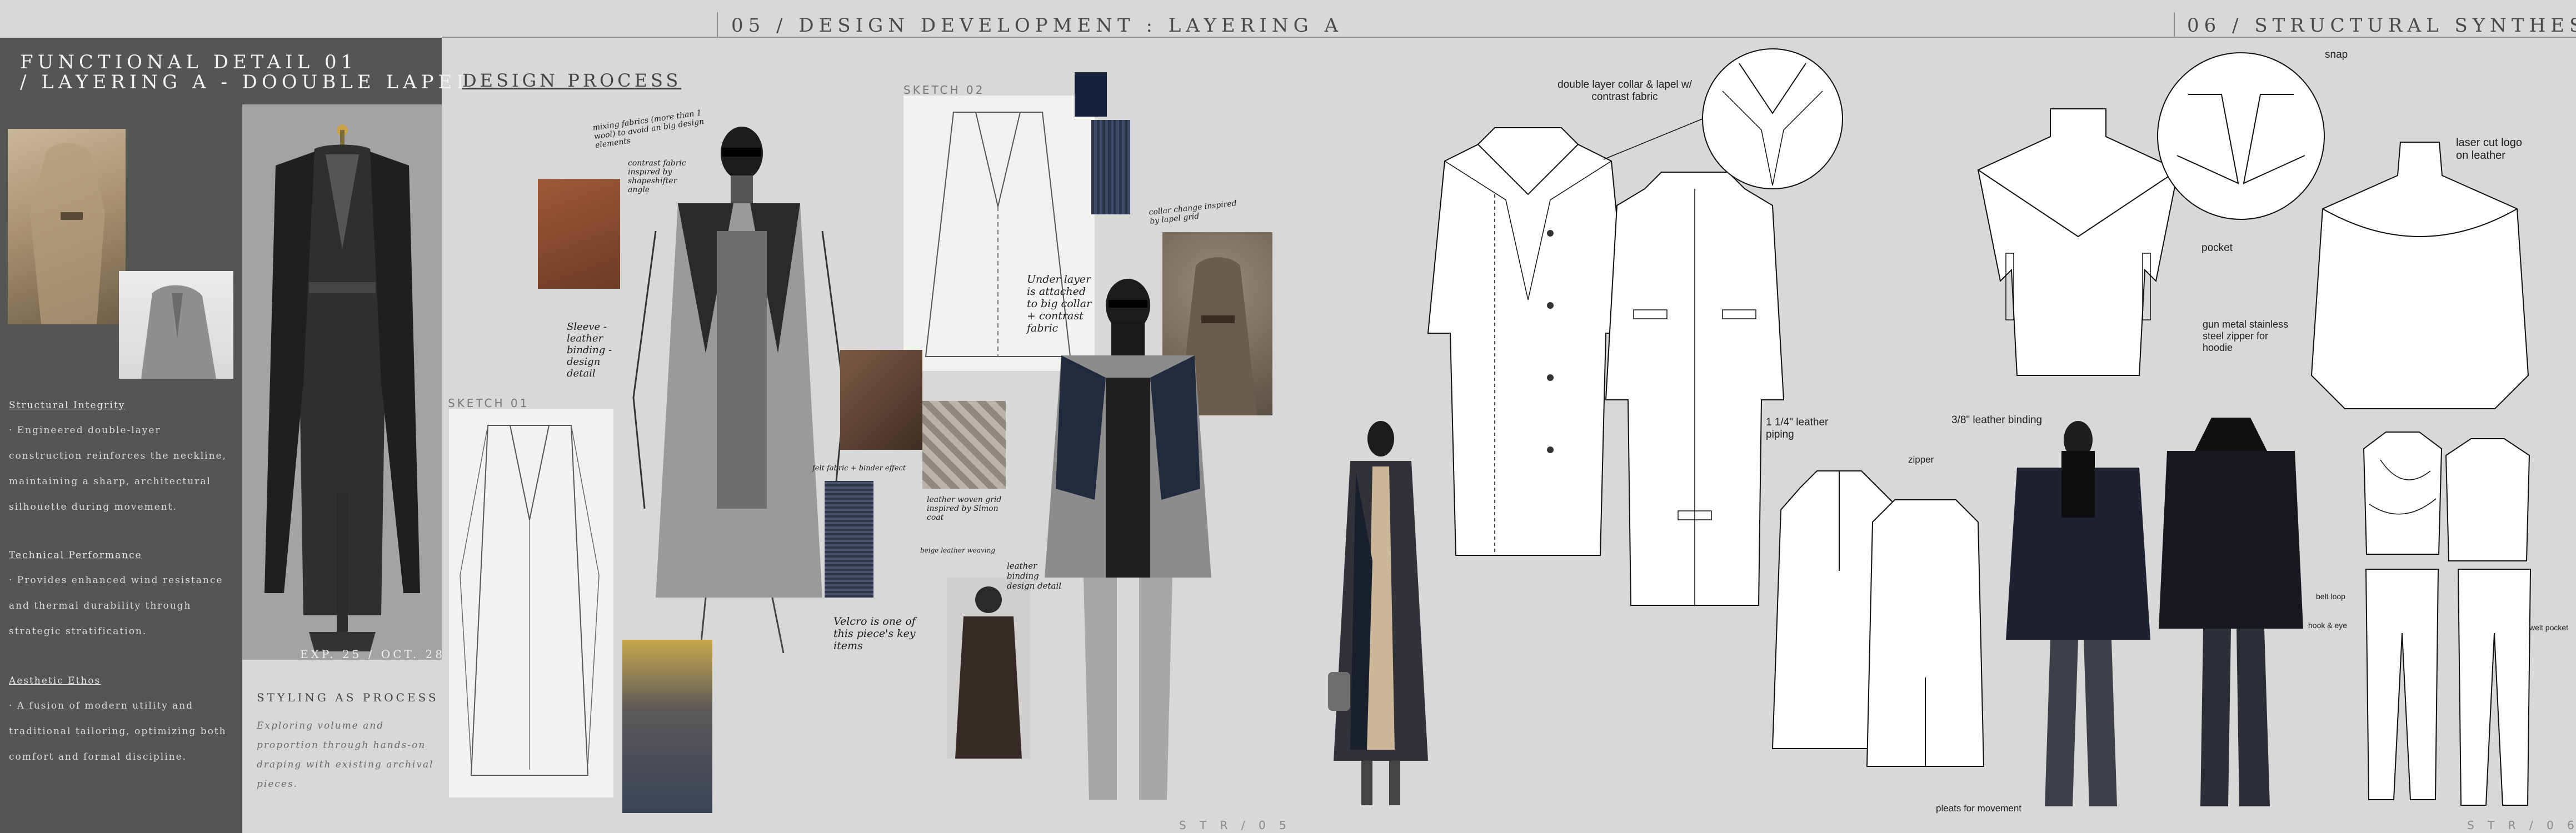 This screenshot has height=833, width=2576. I want to click on flat-sketch-coat-back, so click(1695, 389).